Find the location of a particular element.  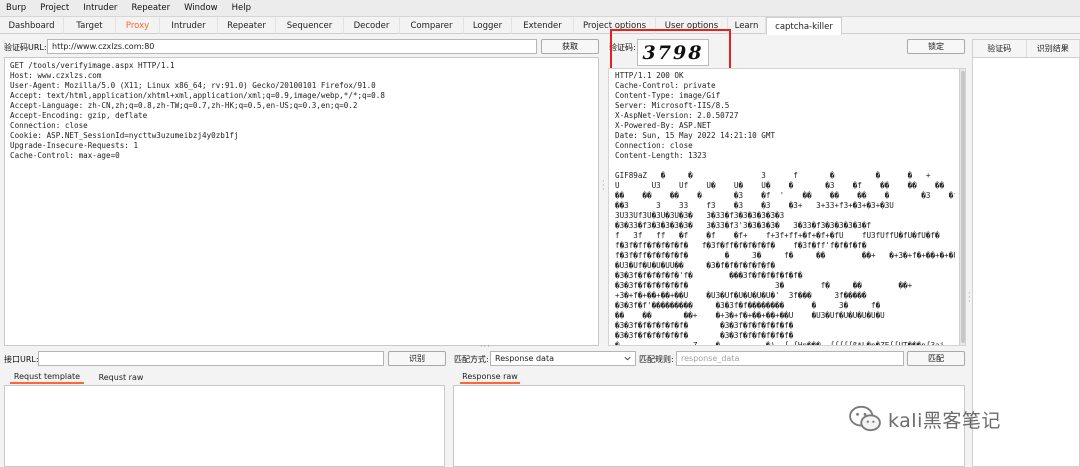

fetch-button: 获取 is located at coordinates (570, 46).